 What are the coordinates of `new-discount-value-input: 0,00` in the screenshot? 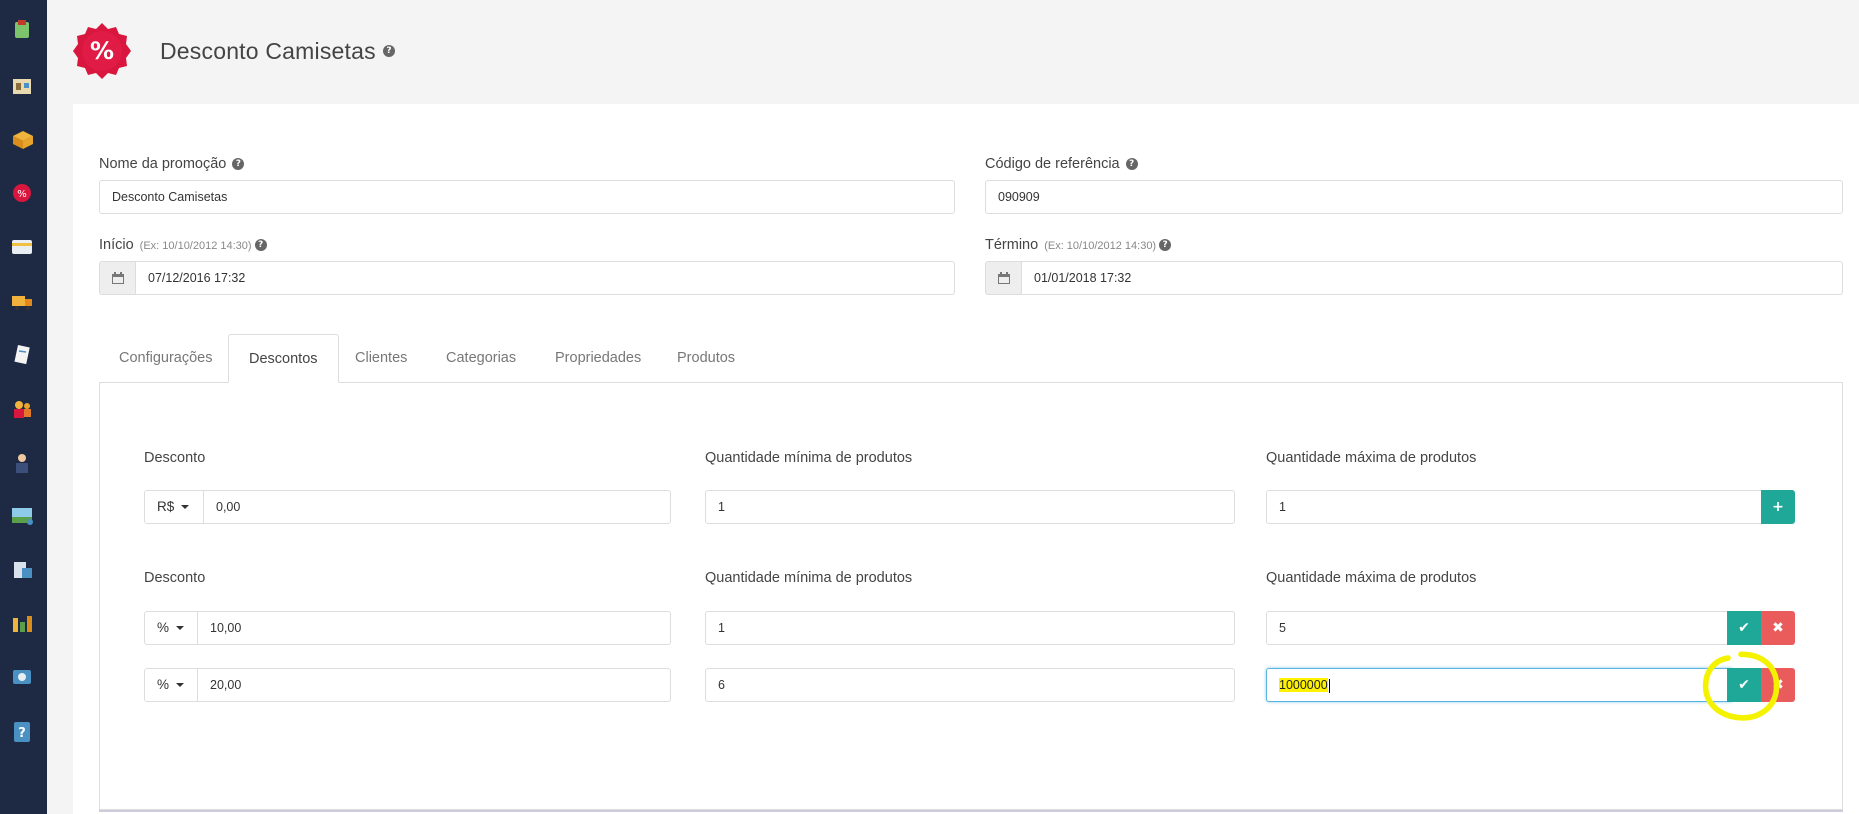 It's located at (437, 507).